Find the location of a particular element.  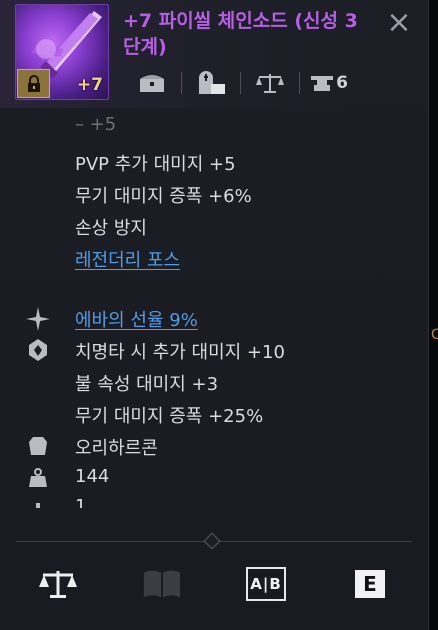

anvil-count-value: 6 is located at coordinates (342, 83).